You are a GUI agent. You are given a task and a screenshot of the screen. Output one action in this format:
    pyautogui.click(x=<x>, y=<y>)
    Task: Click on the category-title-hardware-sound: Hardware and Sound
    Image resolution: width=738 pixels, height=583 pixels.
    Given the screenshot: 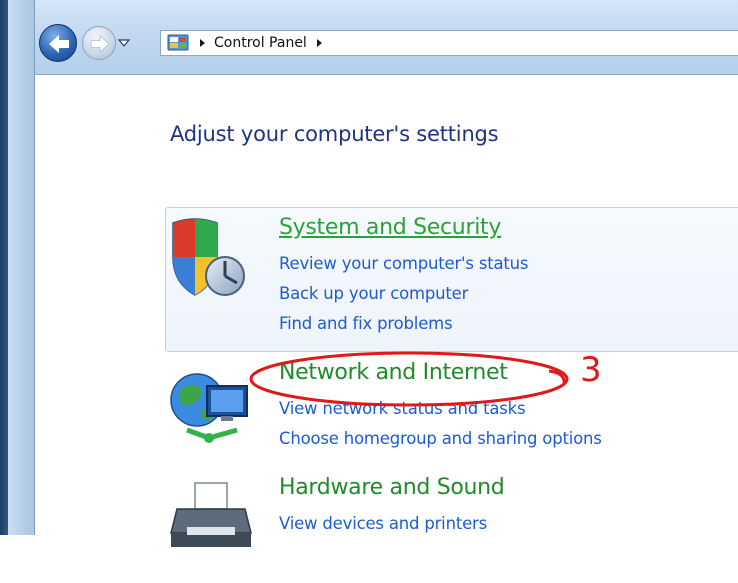 What is the action you would take?
    pyautogui.click(x=392, y=487)
    